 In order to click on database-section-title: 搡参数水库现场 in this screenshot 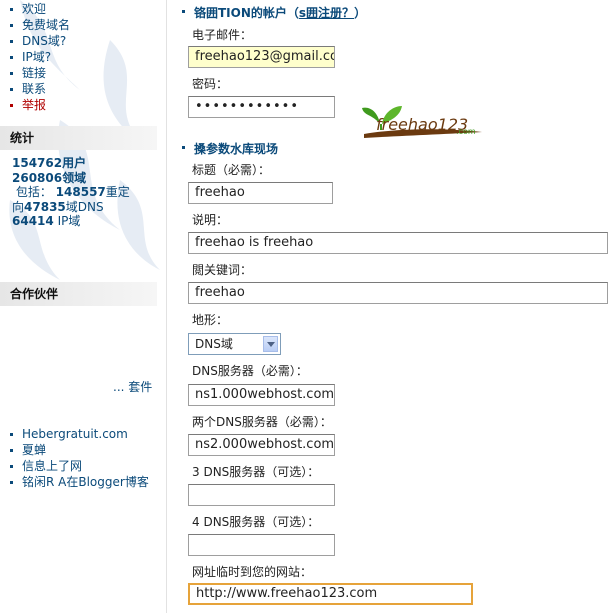, I will do `click(230, 148)`.